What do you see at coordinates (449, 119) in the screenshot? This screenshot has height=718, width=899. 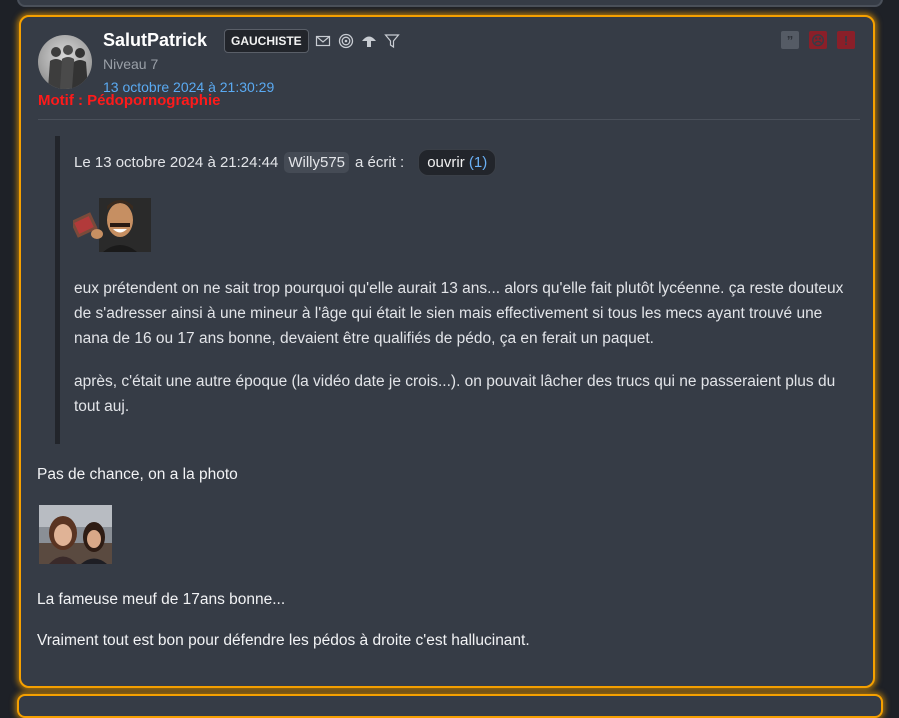 I see `separator` at bounding box center [449, 119].